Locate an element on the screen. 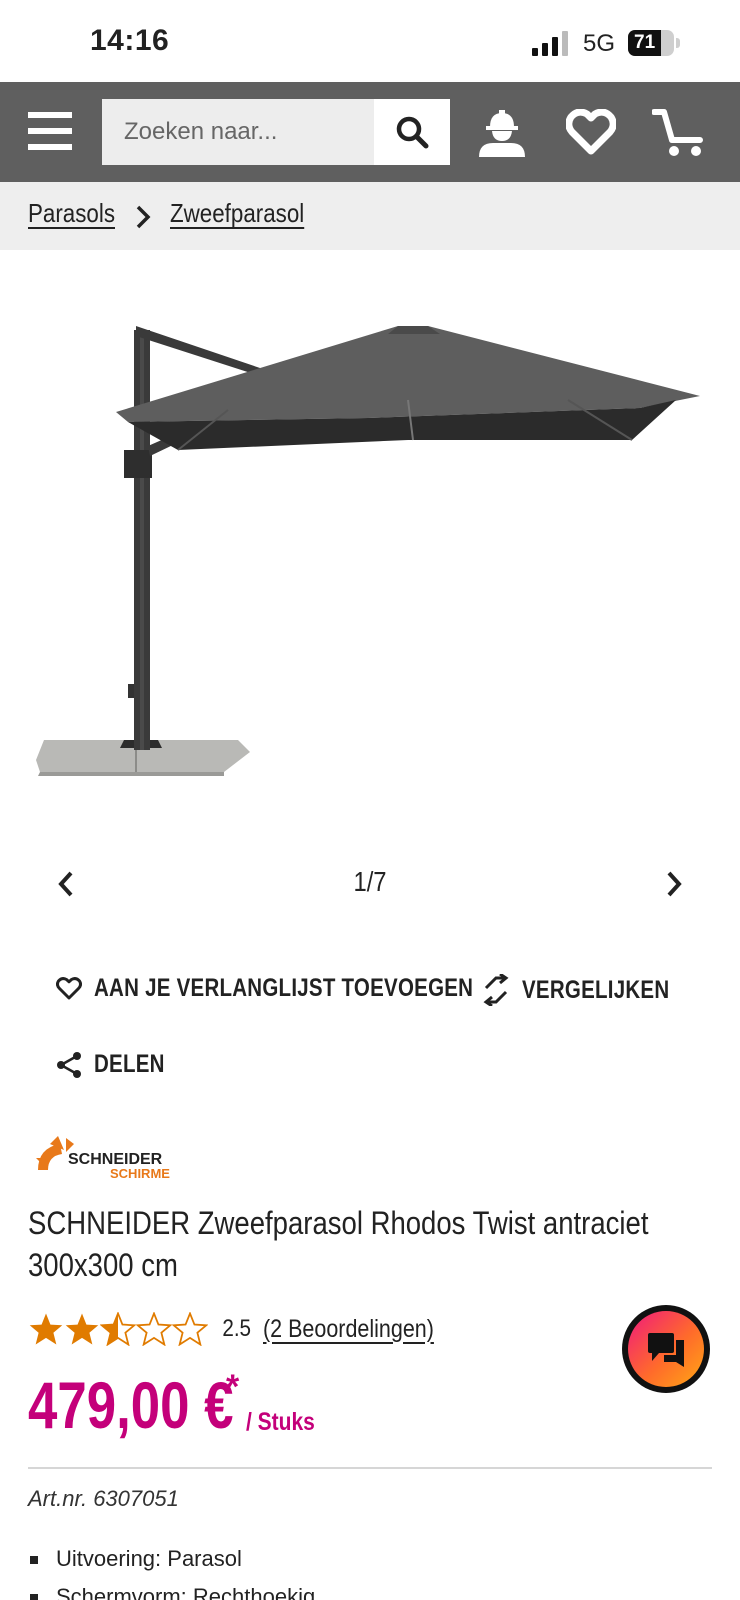  share-button: DELEN is located at coordinates (118, 1064).